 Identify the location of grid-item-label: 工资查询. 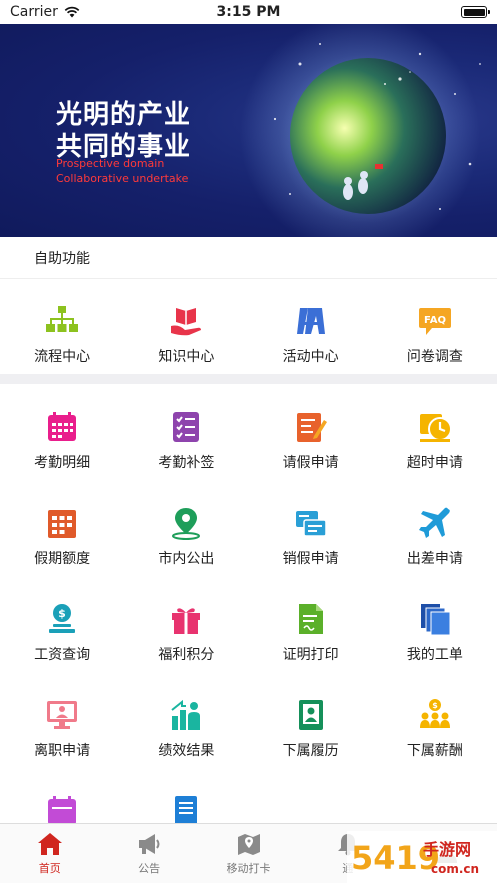
(62, 654).